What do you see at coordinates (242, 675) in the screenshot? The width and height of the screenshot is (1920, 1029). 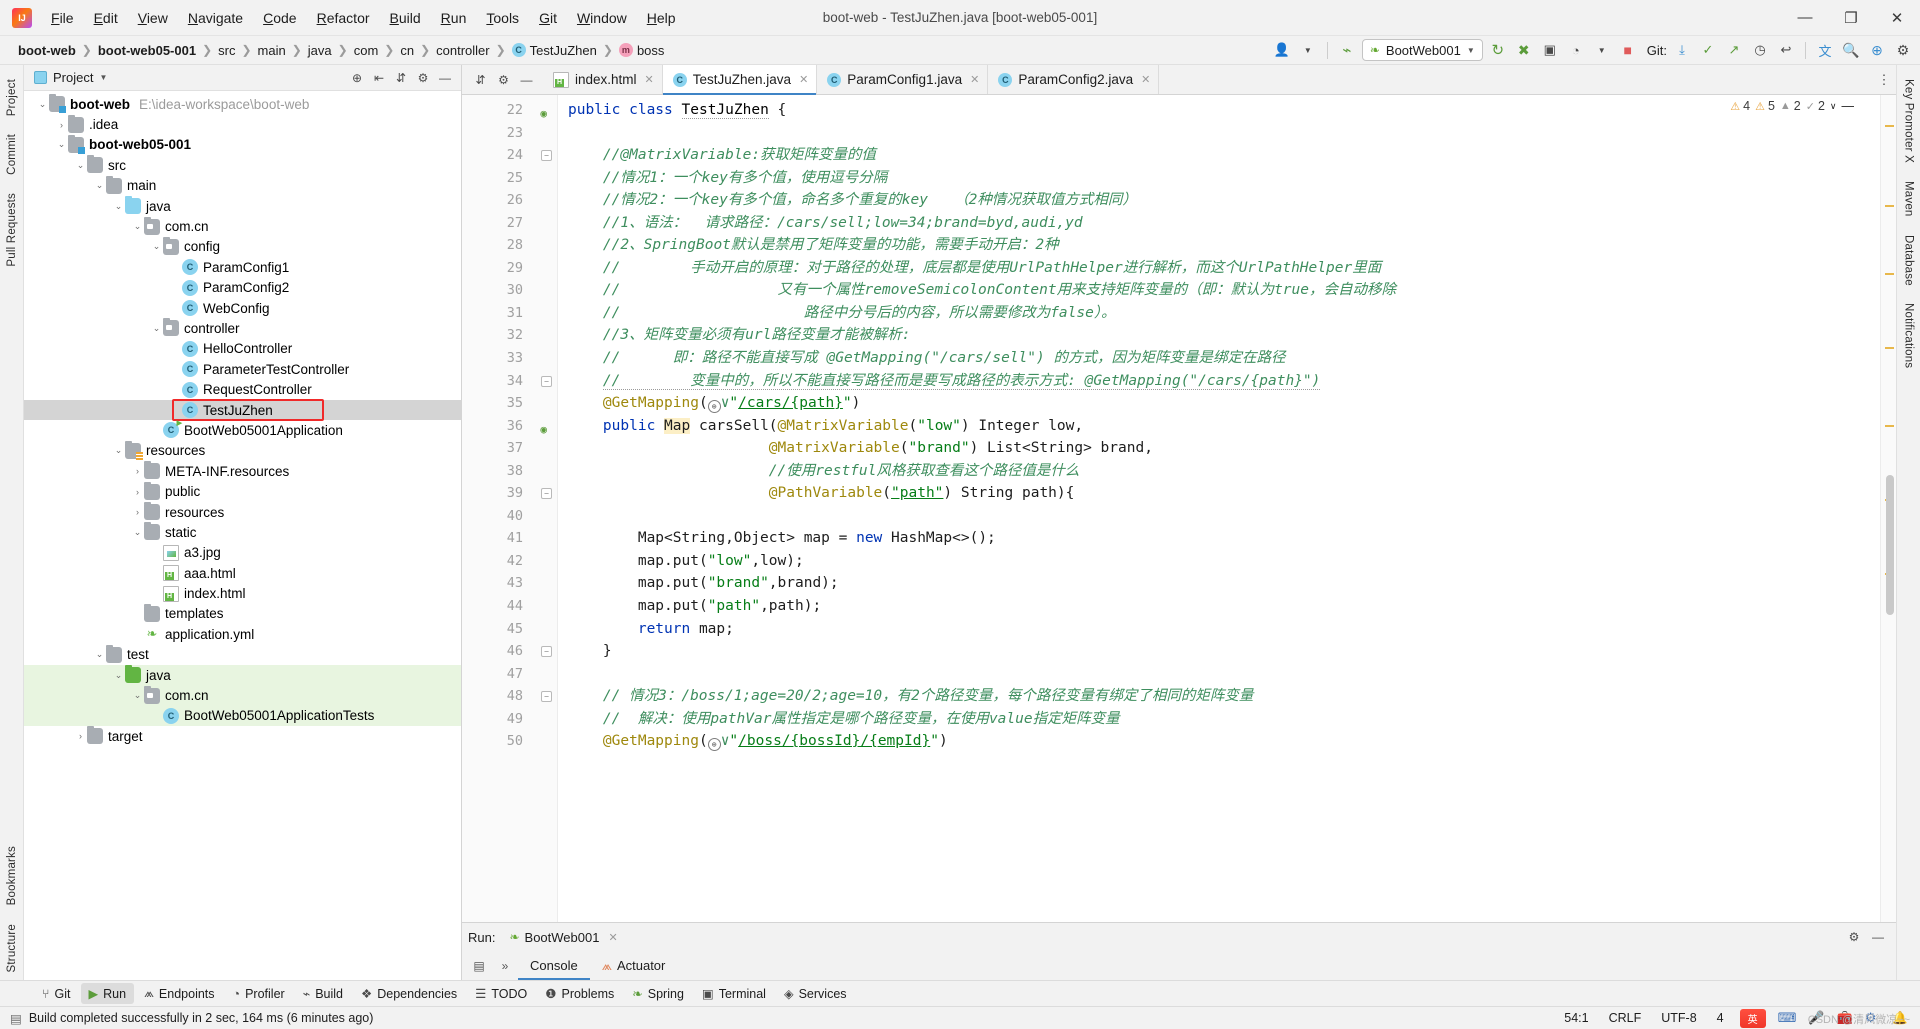 I see `tree-node-java: ⌄ java` at bounding box center [242, 675].